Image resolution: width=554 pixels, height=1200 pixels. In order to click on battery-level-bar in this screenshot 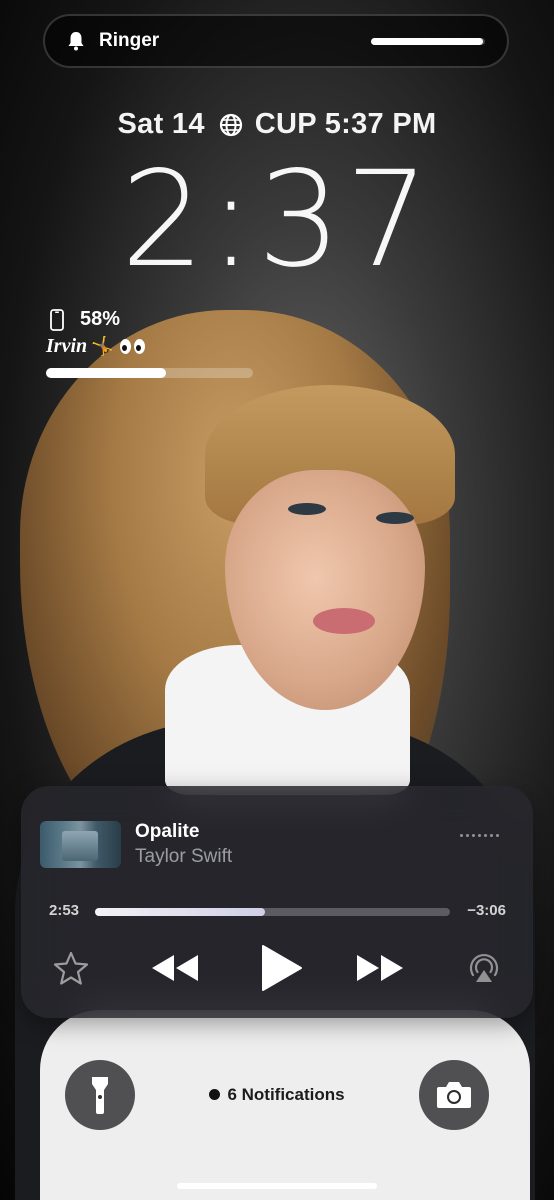, I will do `click(149, 373)`.